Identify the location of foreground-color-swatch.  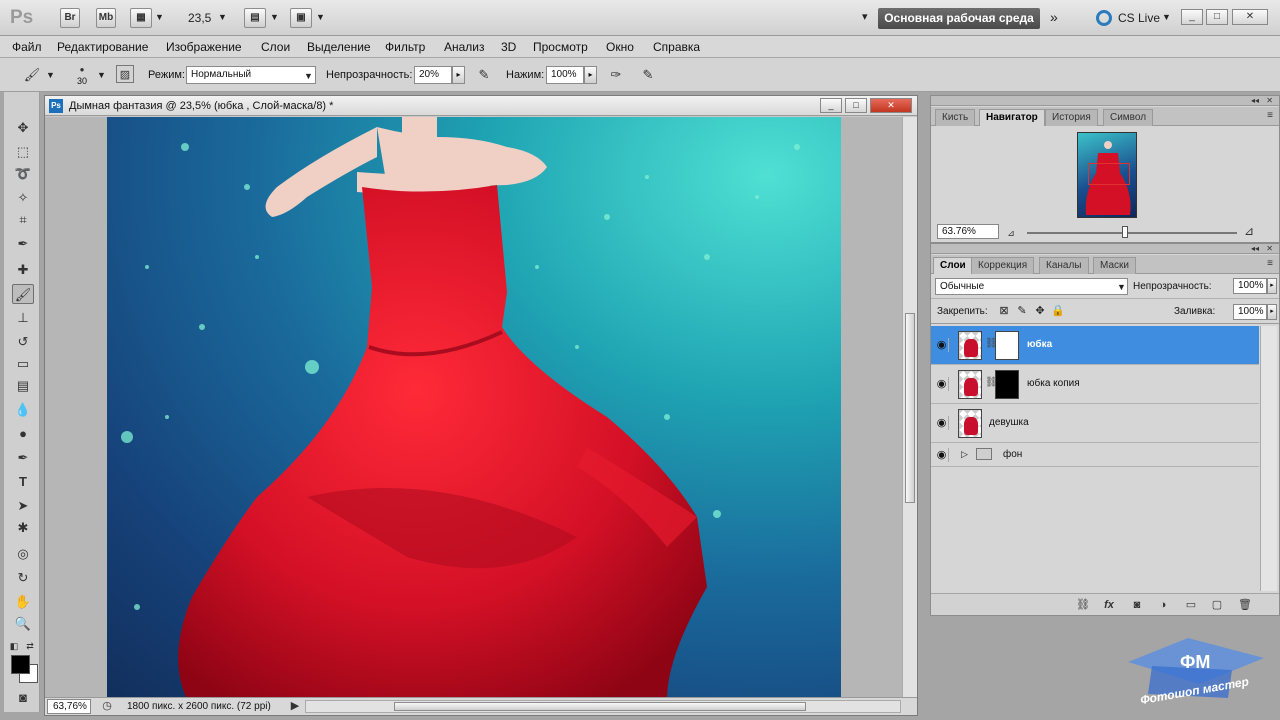
(20, 664).